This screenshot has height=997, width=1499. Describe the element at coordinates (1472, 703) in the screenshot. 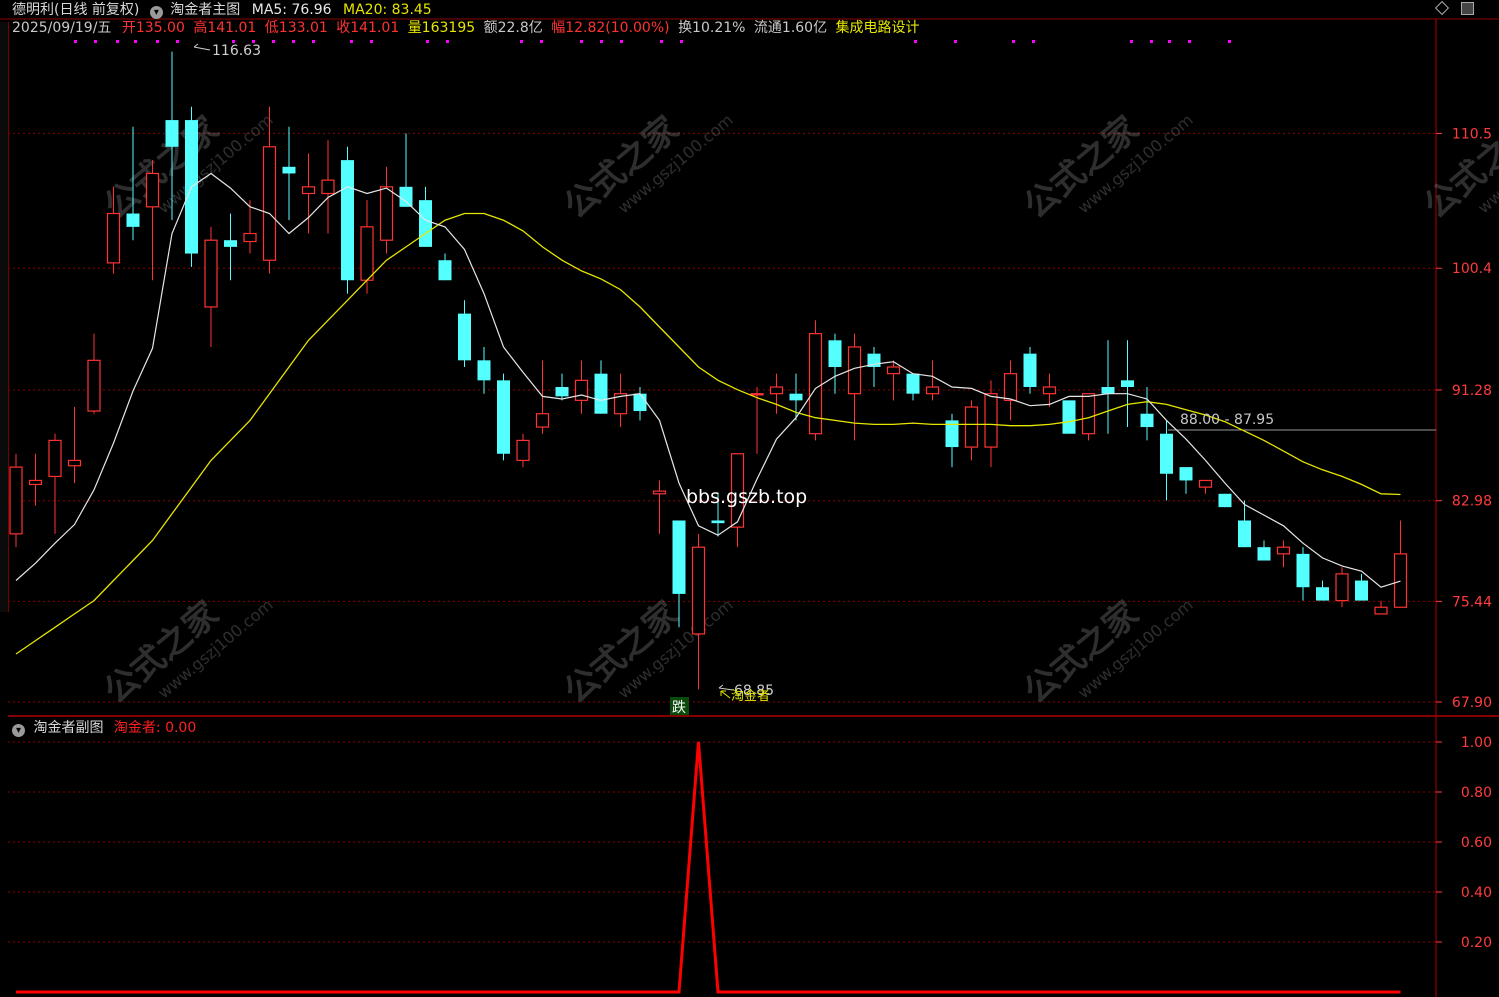

I see `main-tick-label: 67.90` at that location.